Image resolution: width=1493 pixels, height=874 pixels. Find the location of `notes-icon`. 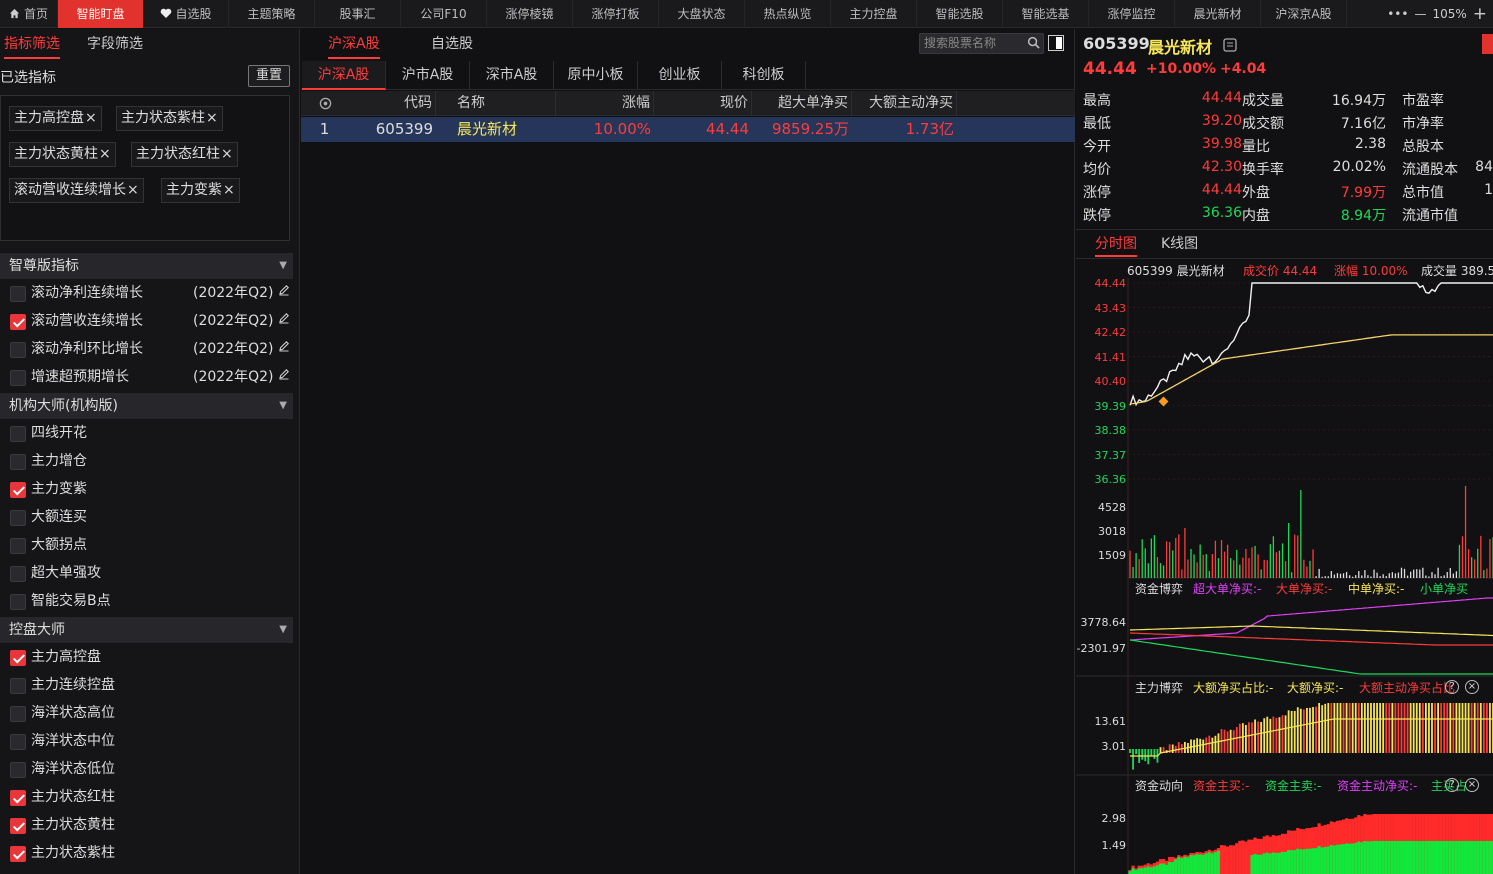

notes-icon is located at coordinates (1230, 45).